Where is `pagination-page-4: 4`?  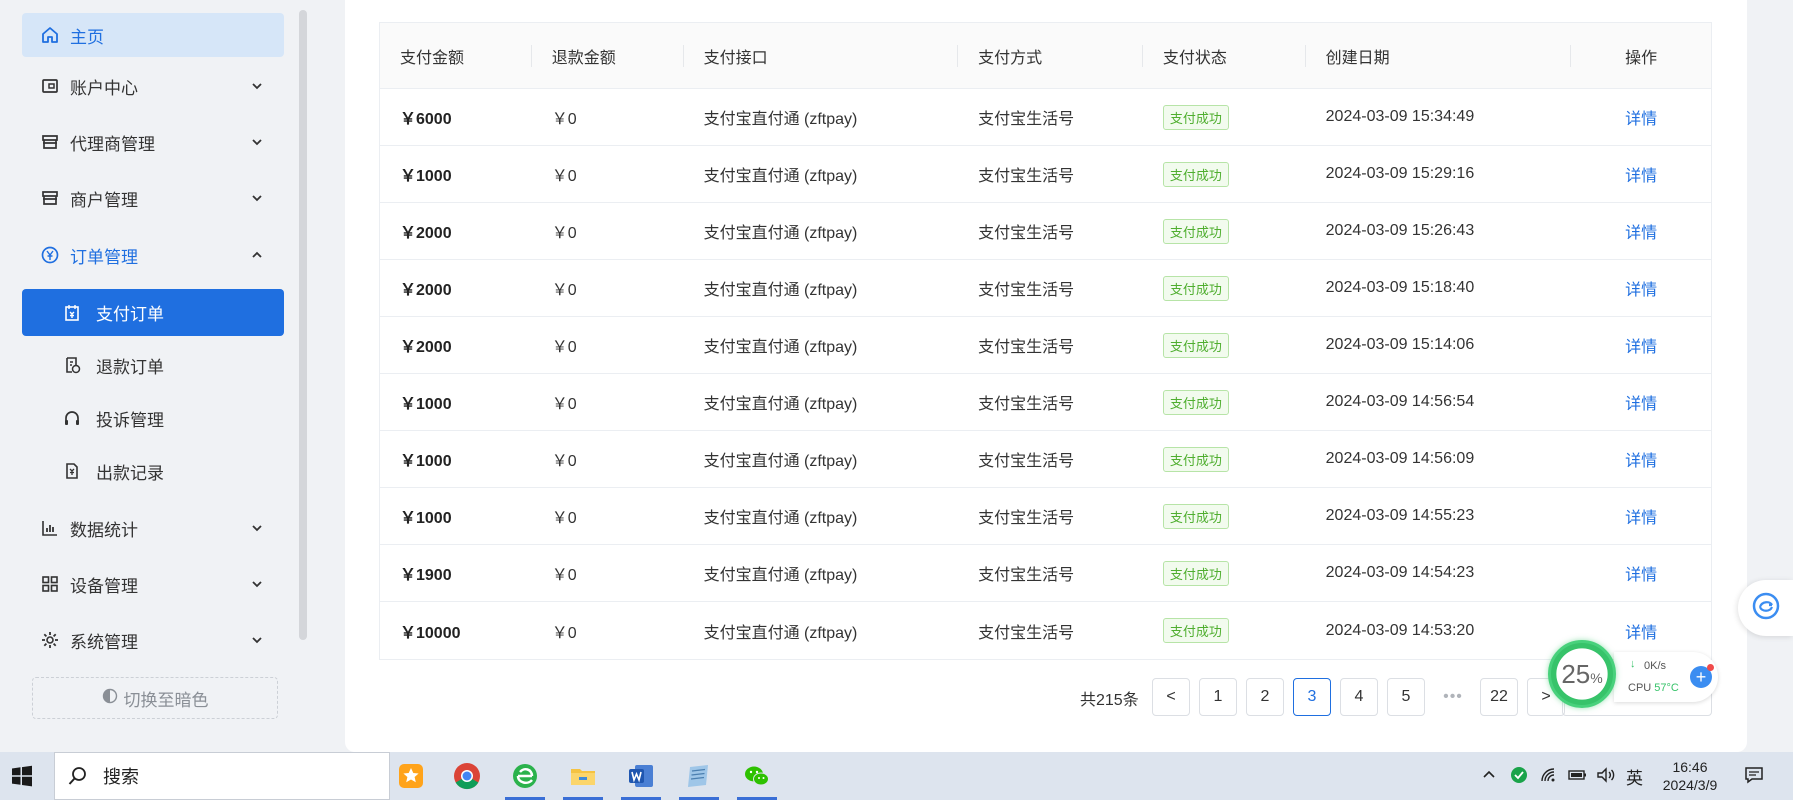
pagination-page-4: 4 is located at coordinates (1359, 697).